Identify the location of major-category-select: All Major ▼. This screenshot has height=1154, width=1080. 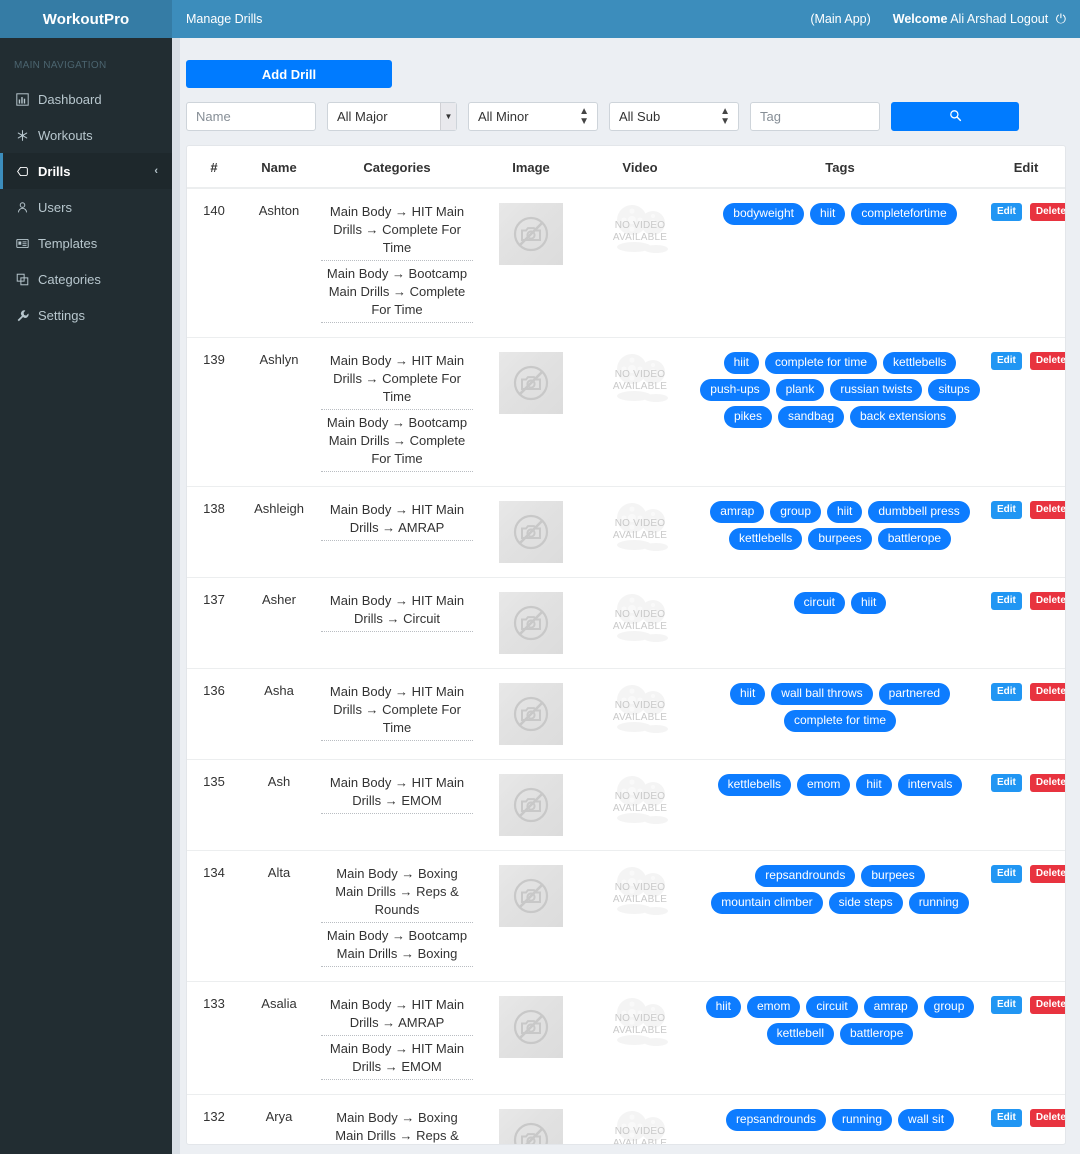
(392, 116).